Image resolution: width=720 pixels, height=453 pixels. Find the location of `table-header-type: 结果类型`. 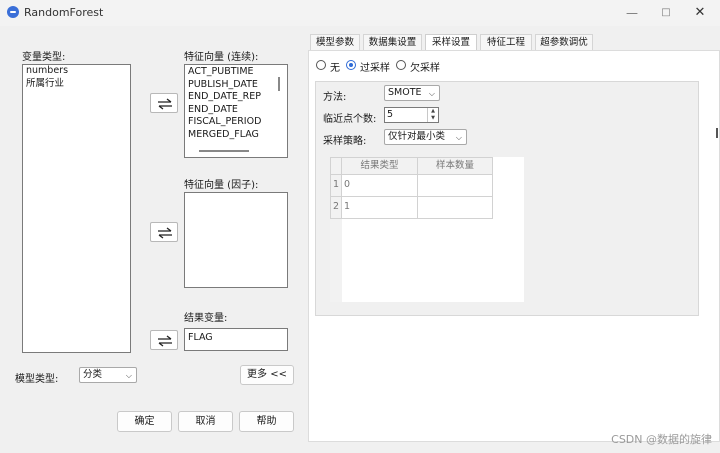

table-header-type: 结果类型 is located at coordinates (379, 166).